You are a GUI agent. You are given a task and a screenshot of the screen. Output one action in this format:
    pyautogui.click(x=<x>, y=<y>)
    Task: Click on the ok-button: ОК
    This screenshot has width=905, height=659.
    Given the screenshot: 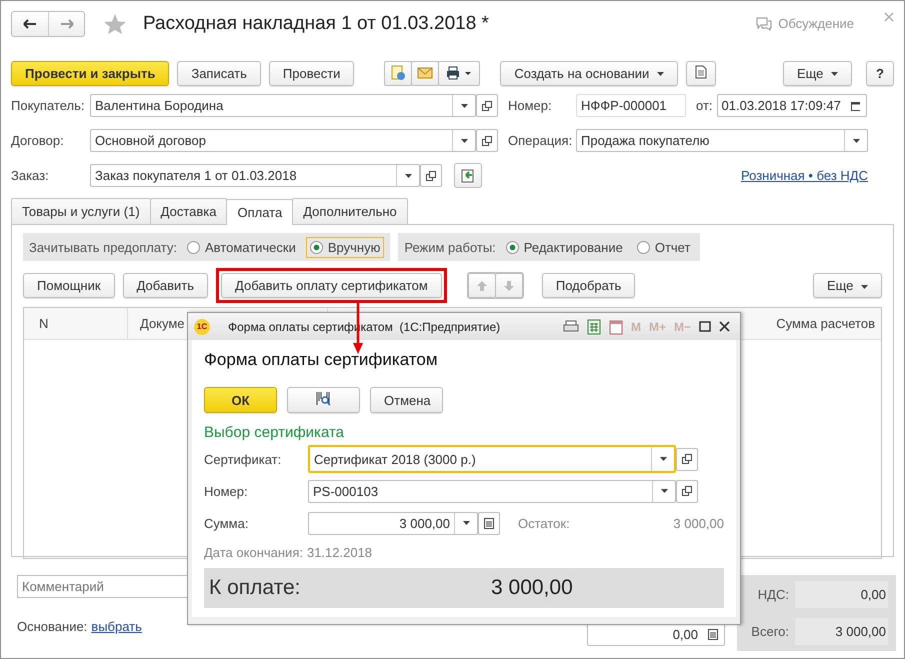 What is the action you would take?
    pyautogui.click(x=240, y=400)
    